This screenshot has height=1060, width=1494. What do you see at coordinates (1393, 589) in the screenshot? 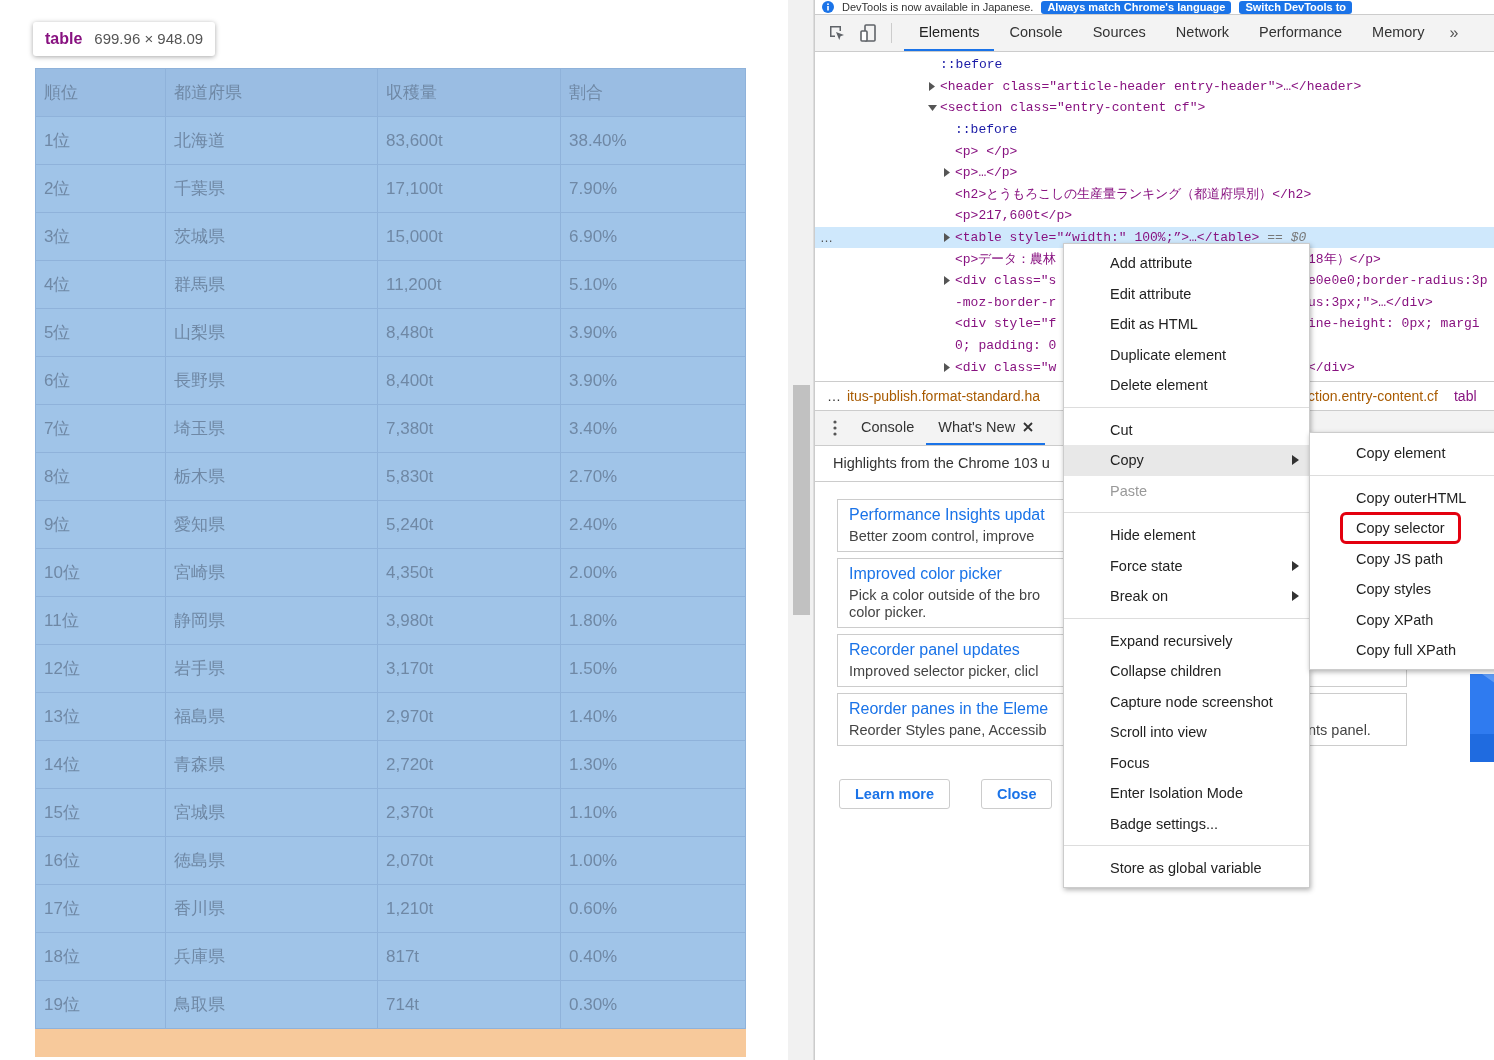
I see `menu-item: Copy styles` at bounding box center [1393, 589].